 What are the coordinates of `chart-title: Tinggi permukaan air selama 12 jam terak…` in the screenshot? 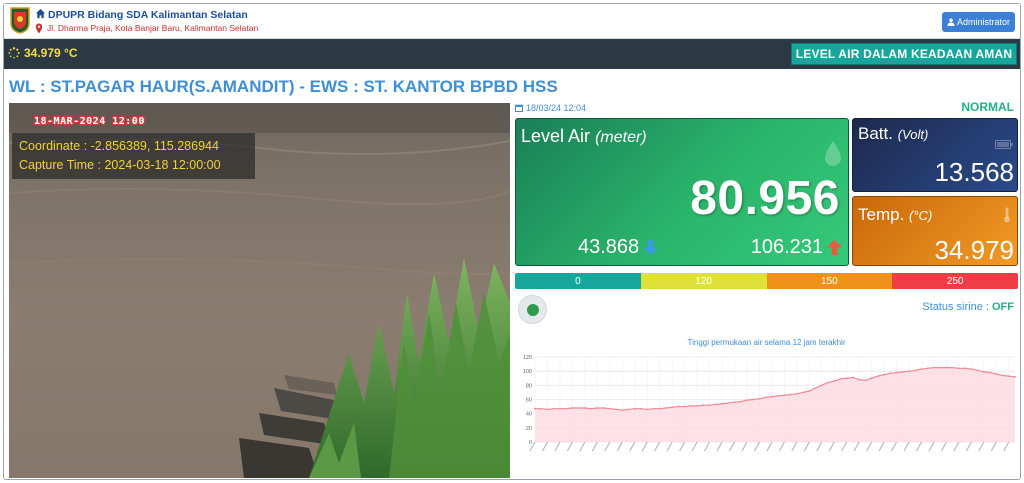 It's located at (766, 342).